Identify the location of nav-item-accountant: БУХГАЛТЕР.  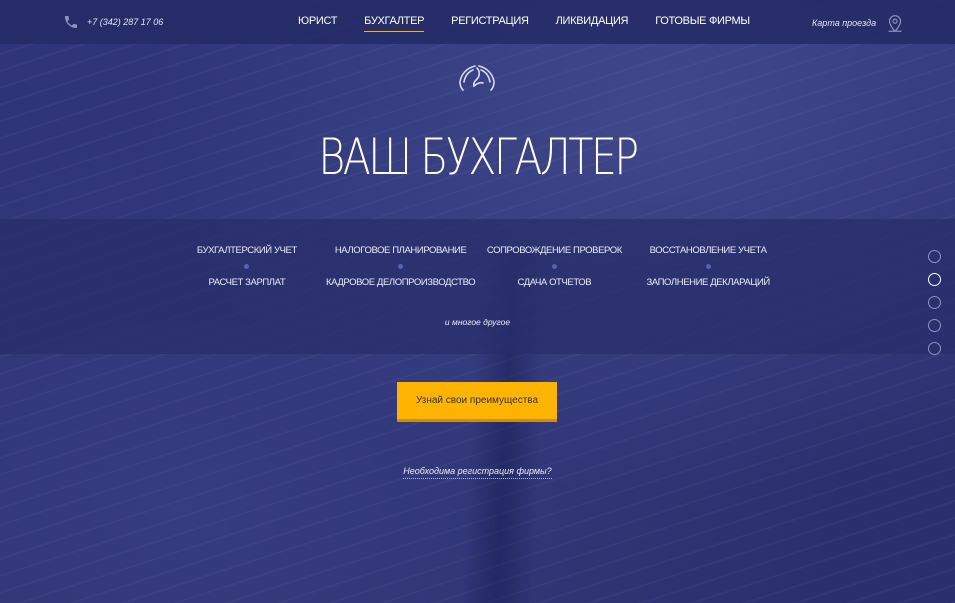
(394, 23).